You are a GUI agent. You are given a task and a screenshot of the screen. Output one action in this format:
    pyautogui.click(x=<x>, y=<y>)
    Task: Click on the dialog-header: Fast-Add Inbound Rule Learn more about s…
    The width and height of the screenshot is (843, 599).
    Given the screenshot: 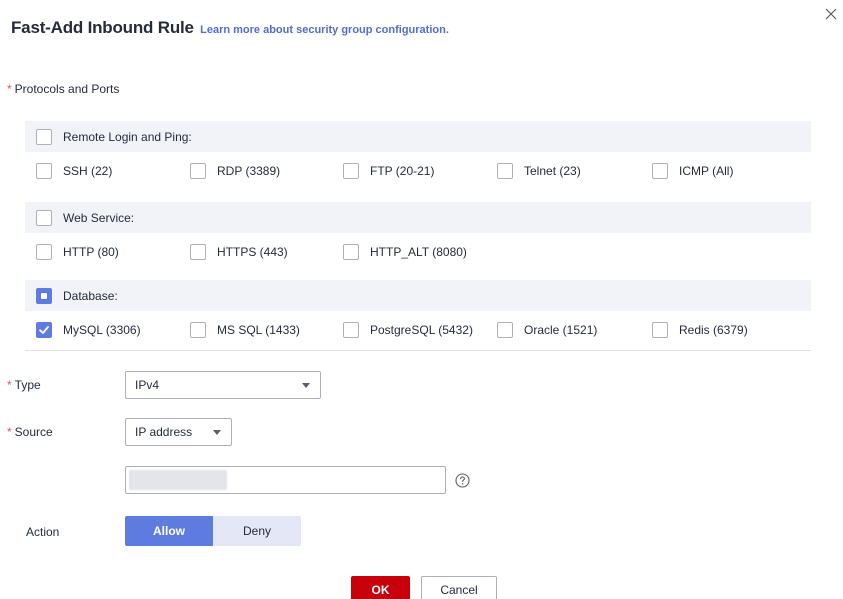 What is the action you would take?
    pyautogui.click(x=230, y=28)
    